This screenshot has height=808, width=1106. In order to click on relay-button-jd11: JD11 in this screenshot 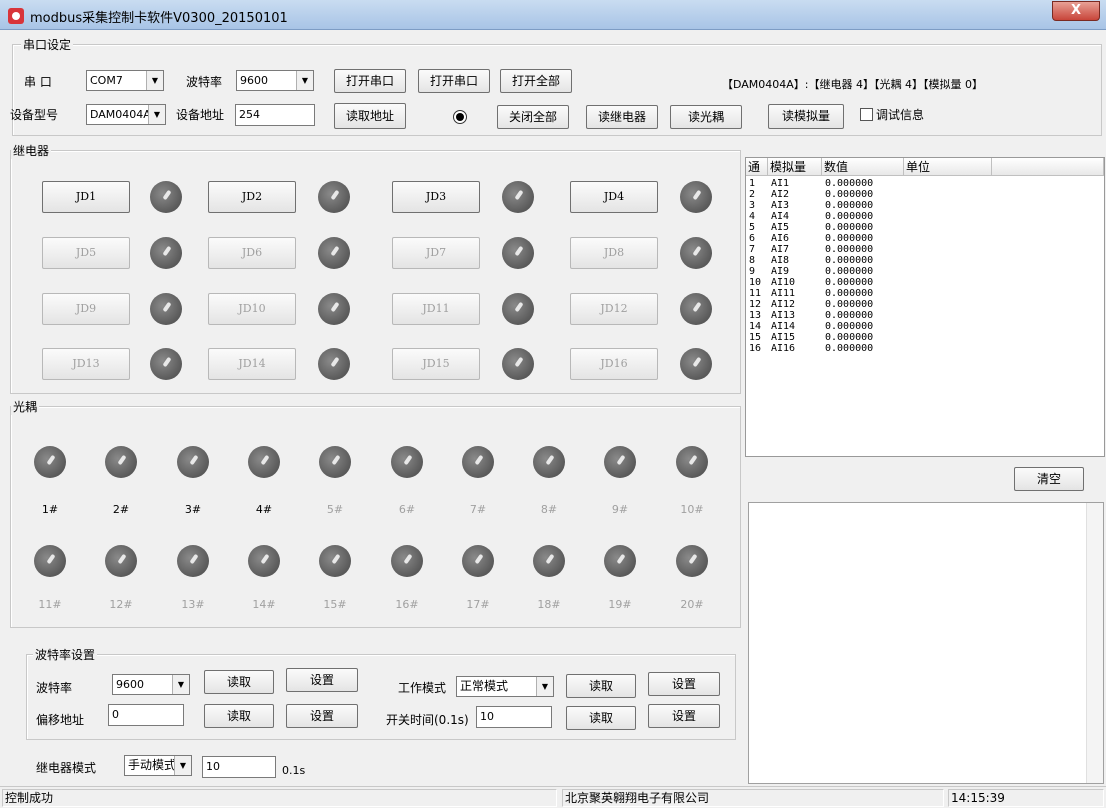, I will do `click(436, 309)`.